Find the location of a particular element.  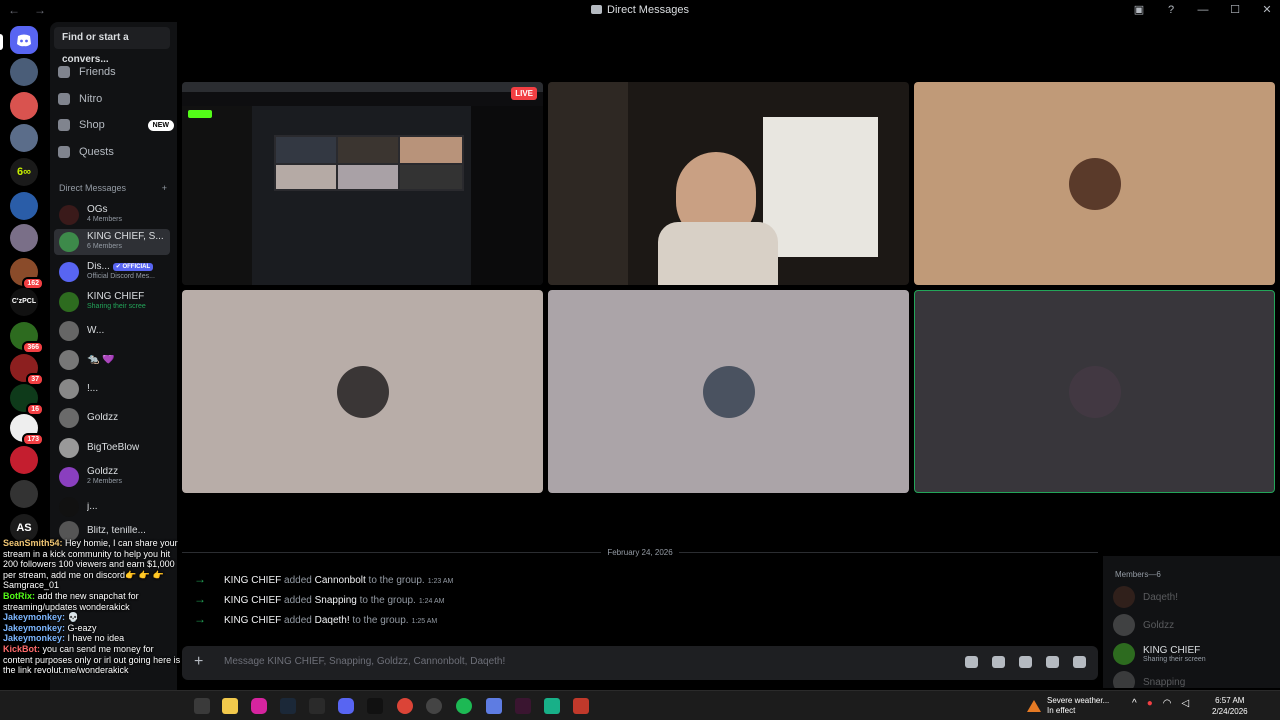

dm-item-active: KING CHIEF, S... 6 Members is located at coordinates (112, 242).